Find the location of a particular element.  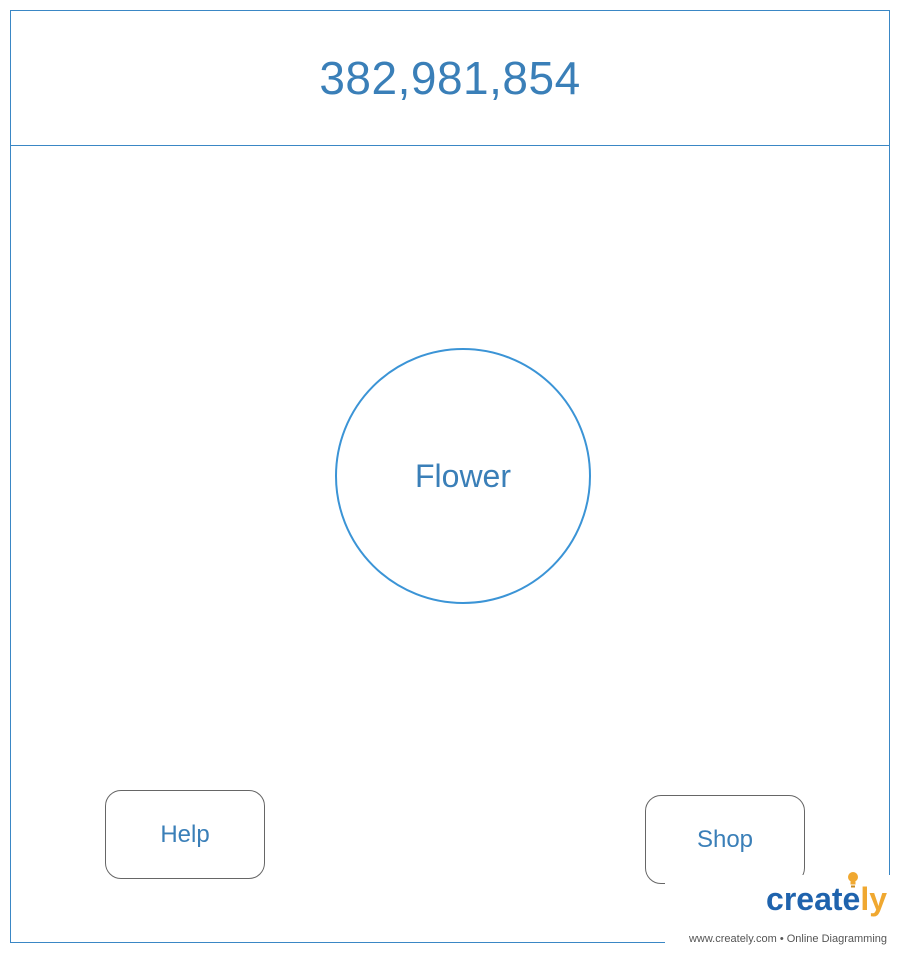

creately-logo: creately is located at coordinates (826, 899).